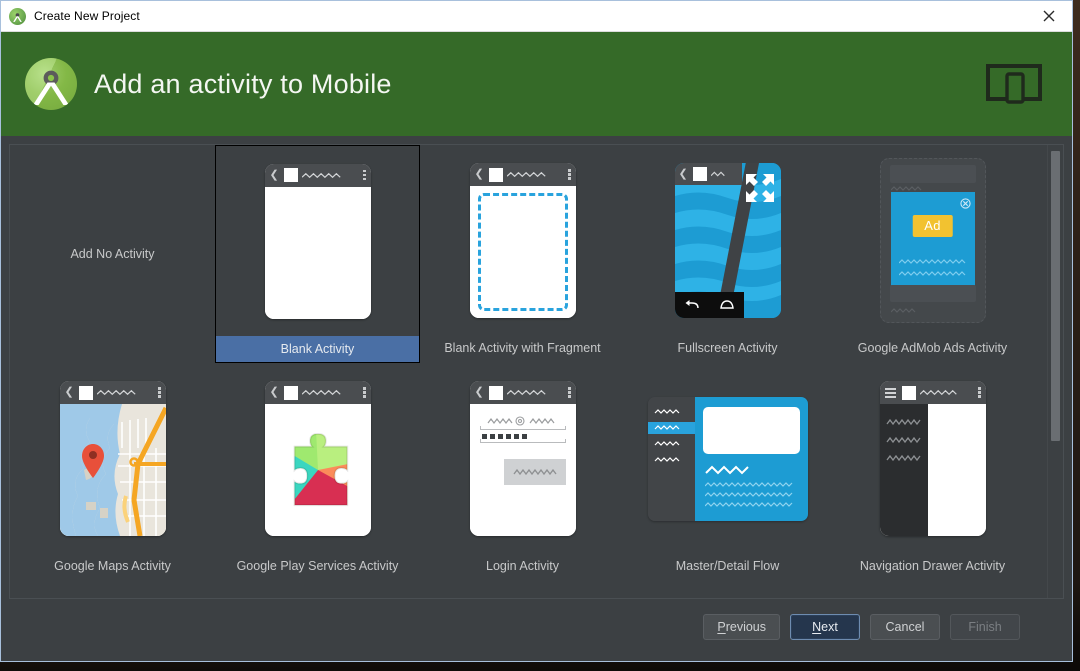 This screenshot has width=1080, height=671. I want to click on navigation-drawer, so click(904, 470).